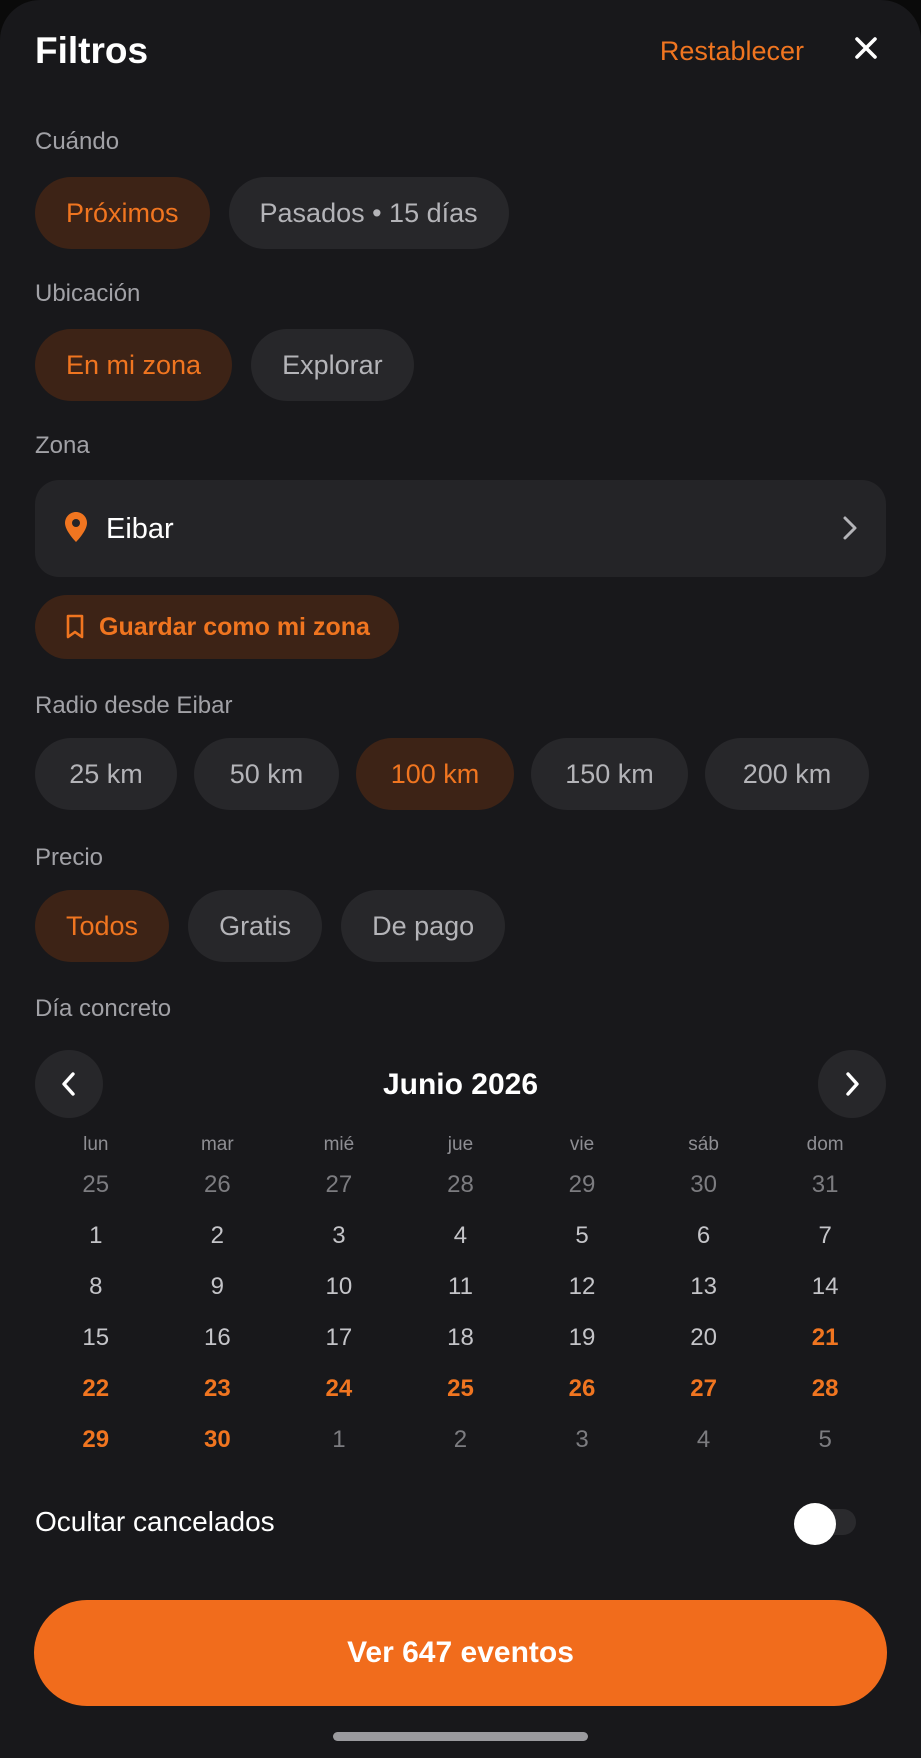 This screenshot has width=921, height=1758. What do you see at coordinates (825, 1241) in the screenshot?
I see `calendar-day: 7` at bounding box center [825, 1241].